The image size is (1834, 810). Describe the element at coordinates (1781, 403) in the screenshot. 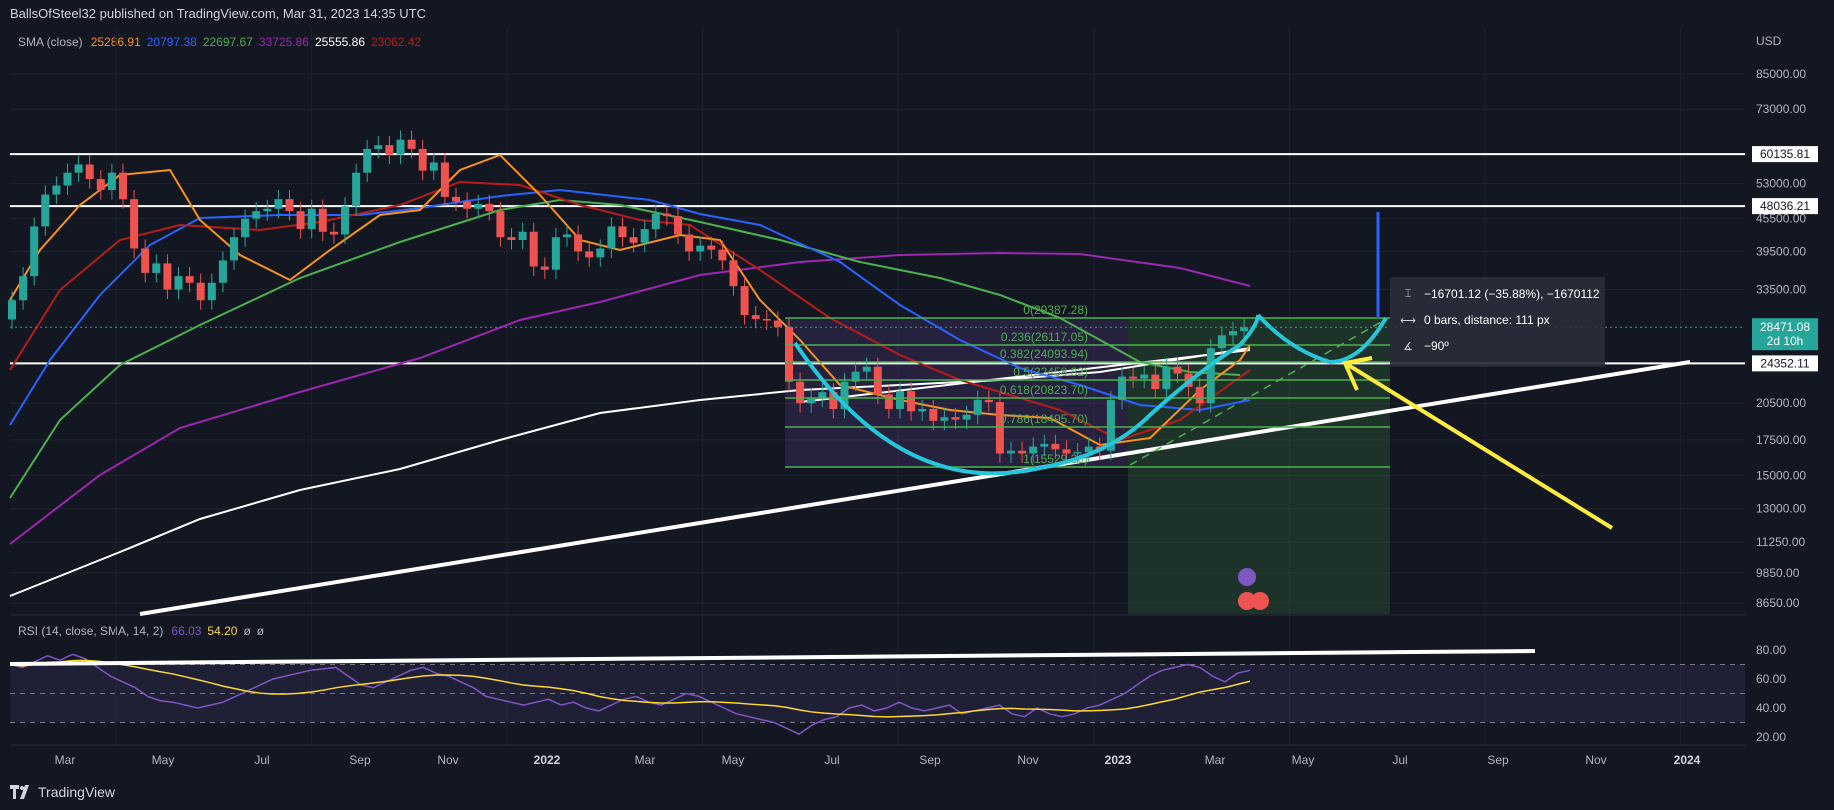

I see `y-tick-label: 20500.00` at that location.